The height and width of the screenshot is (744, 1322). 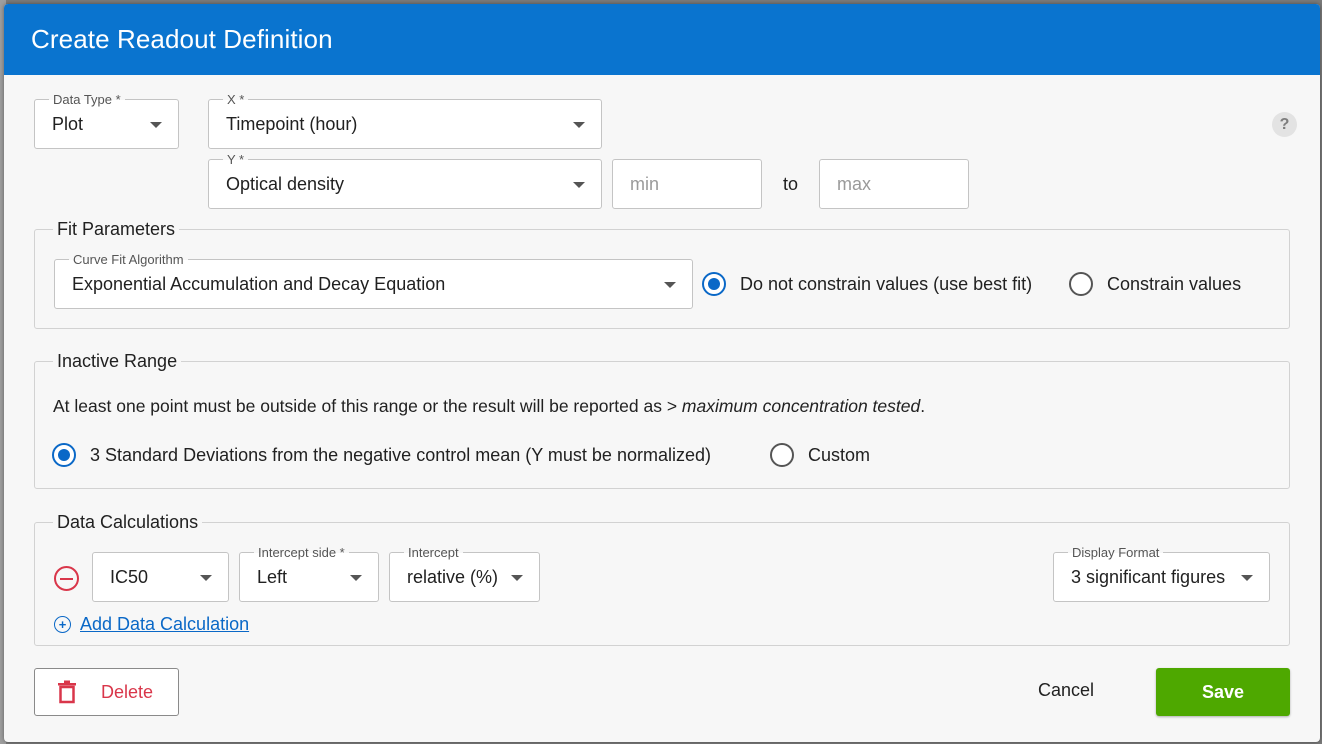 I want to click on radio-do-not-constrain: Do not constrain values (use best fit), so click(x=867, y=284).